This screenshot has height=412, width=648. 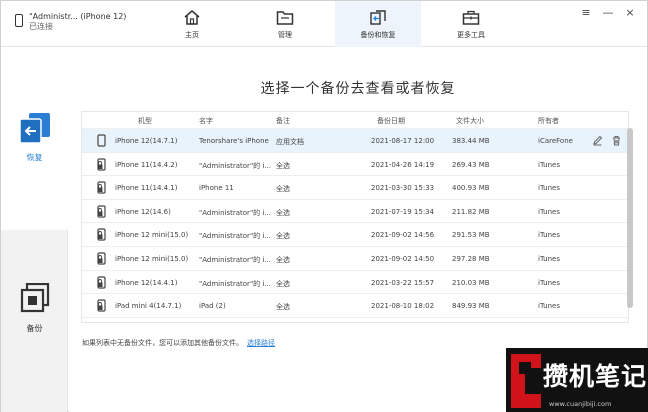 I want to click on sidebar: 恢复 备份, so click(x=34, y=230).